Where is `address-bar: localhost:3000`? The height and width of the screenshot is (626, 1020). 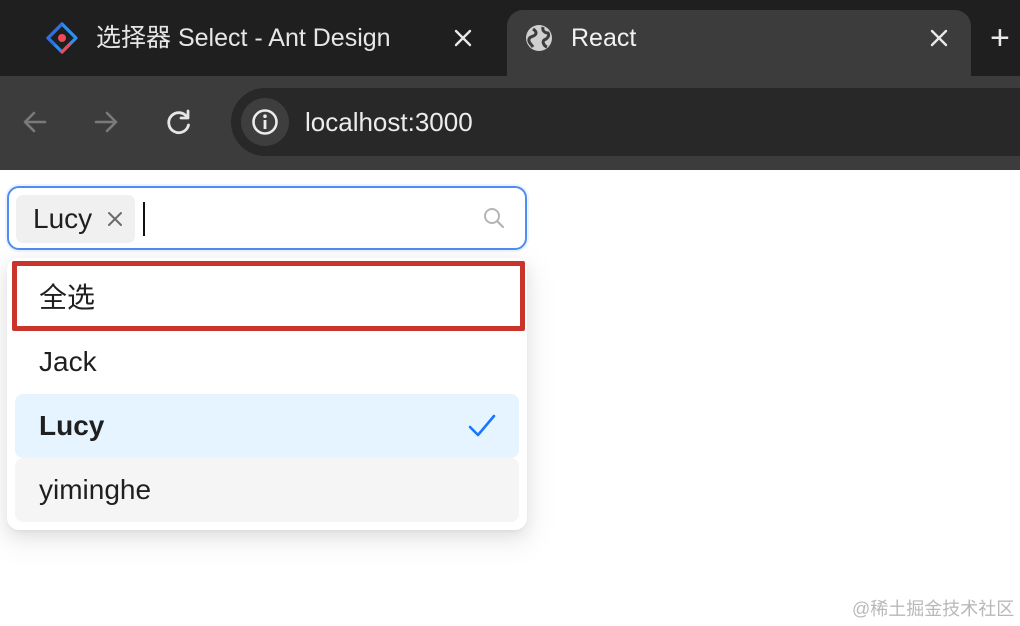
address-bar: localhost:3000 is located at coordinates (625, 122).